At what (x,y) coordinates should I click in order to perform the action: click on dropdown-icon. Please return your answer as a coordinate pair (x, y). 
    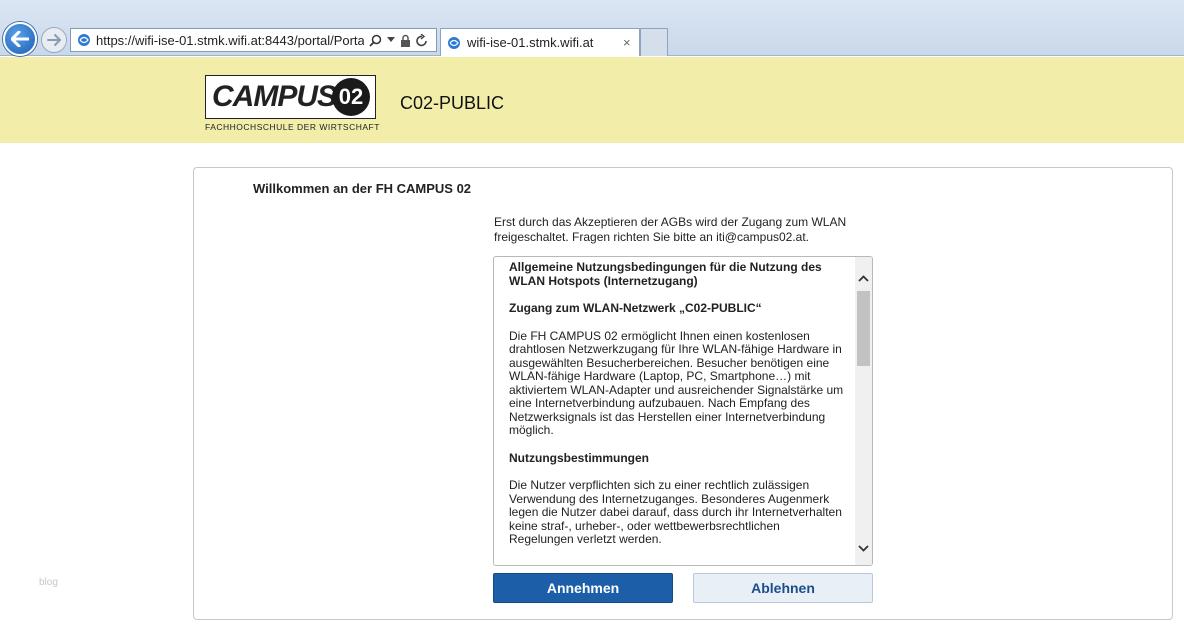
    Looking at the image, I should click on (391, 40).